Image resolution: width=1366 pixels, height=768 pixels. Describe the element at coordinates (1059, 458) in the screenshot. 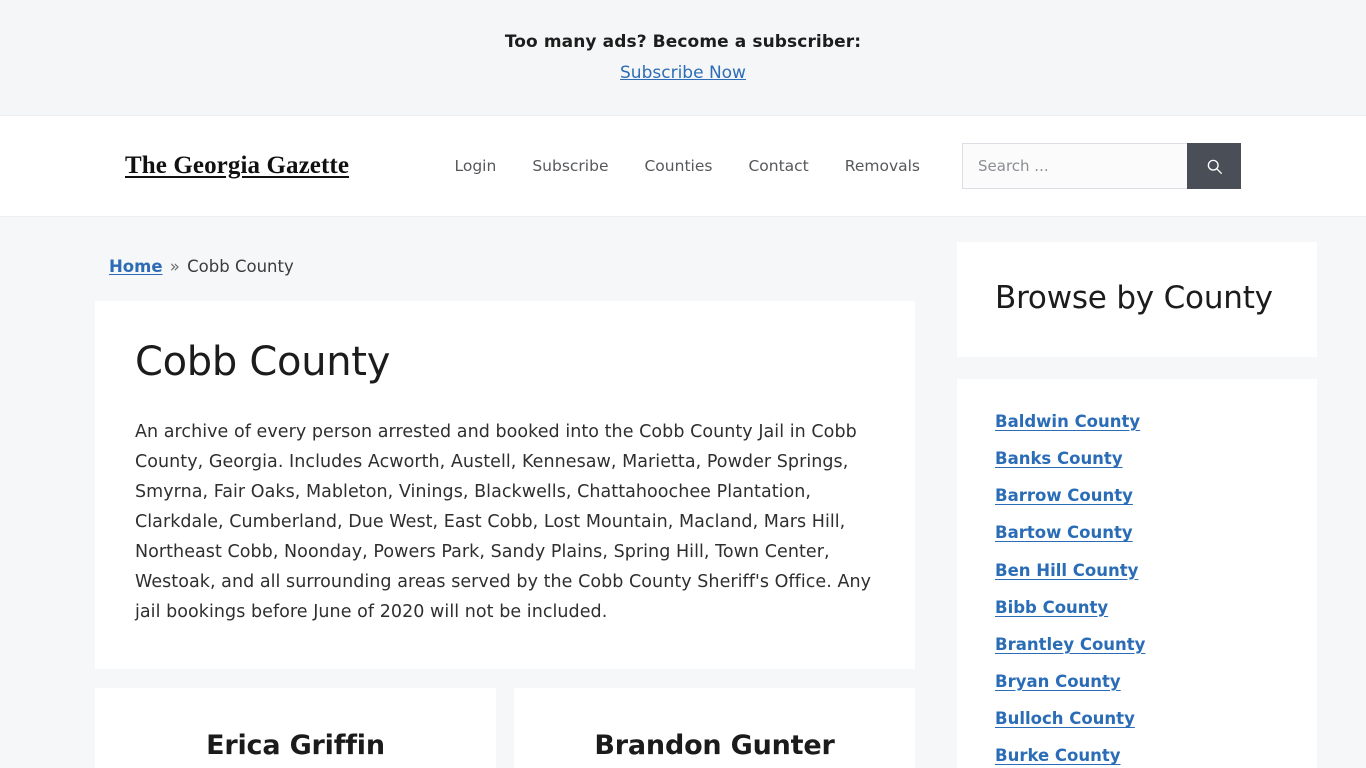

I see `sidebar-item-banks-county: Banks County` at that location.